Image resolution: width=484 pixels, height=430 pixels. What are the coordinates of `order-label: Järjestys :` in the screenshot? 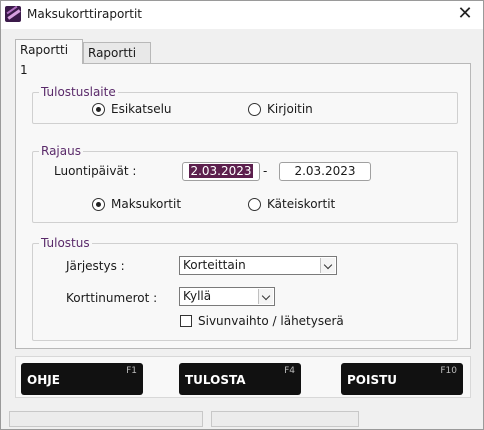 It's located at (95, 266).